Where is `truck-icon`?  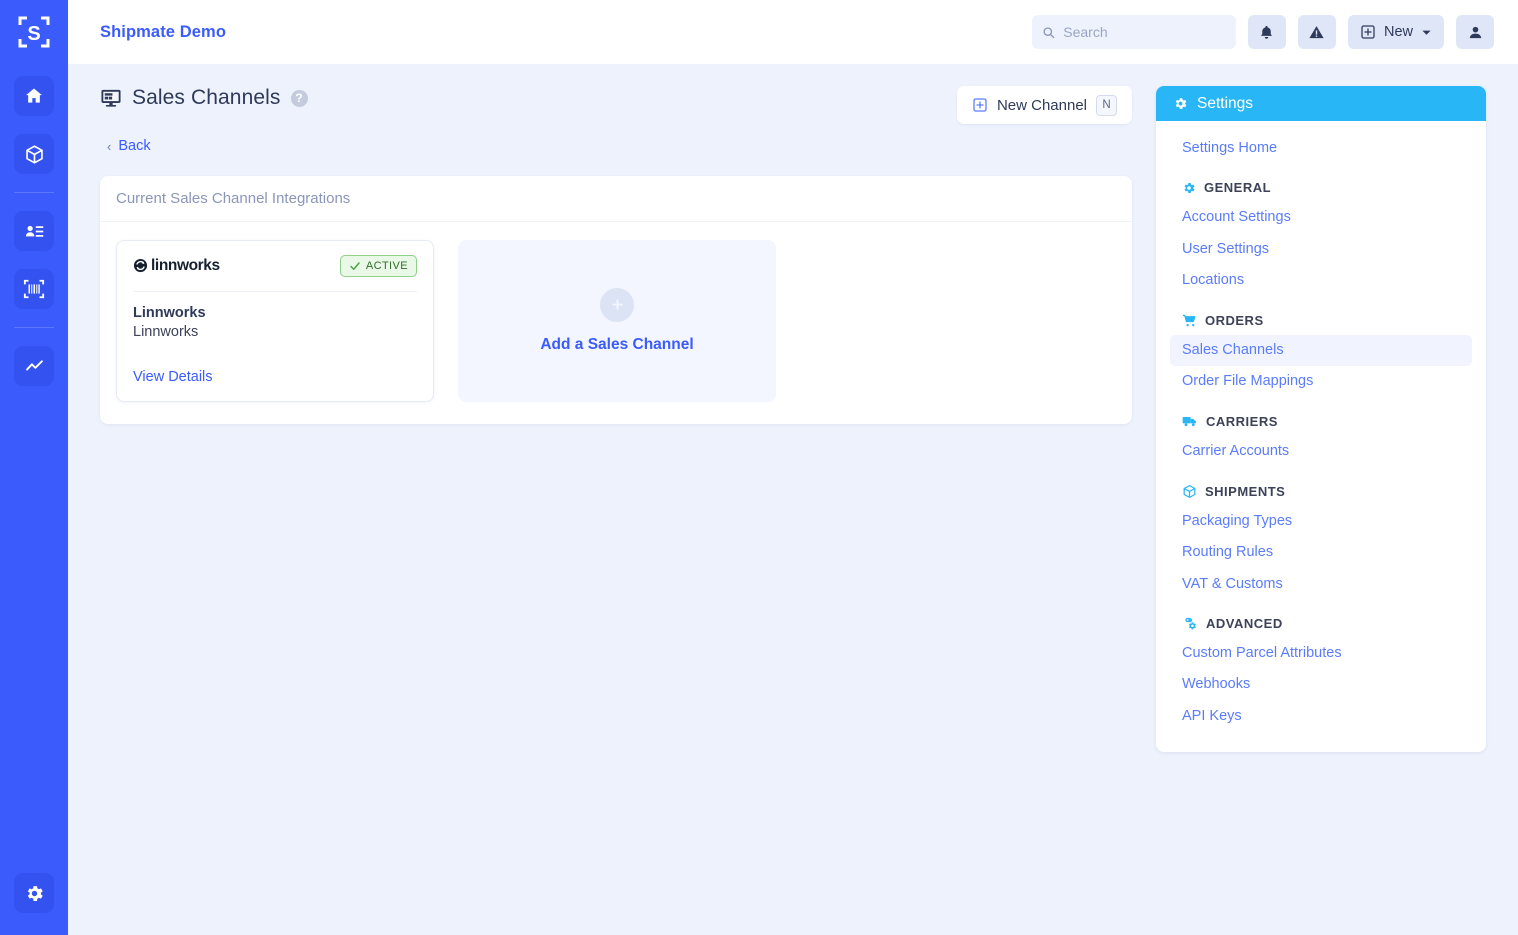 truck-icon is located at coordinates (1189, 422).